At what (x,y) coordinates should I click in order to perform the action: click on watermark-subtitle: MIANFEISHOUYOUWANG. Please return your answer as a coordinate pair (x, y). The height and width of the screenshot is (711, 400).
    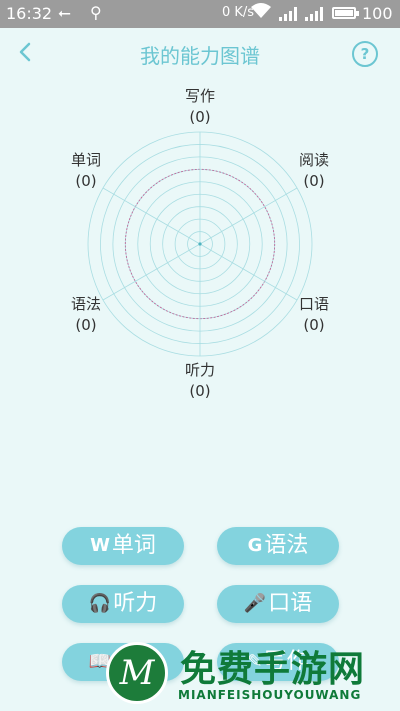
    Looking at the image, I should click on (270, 695).